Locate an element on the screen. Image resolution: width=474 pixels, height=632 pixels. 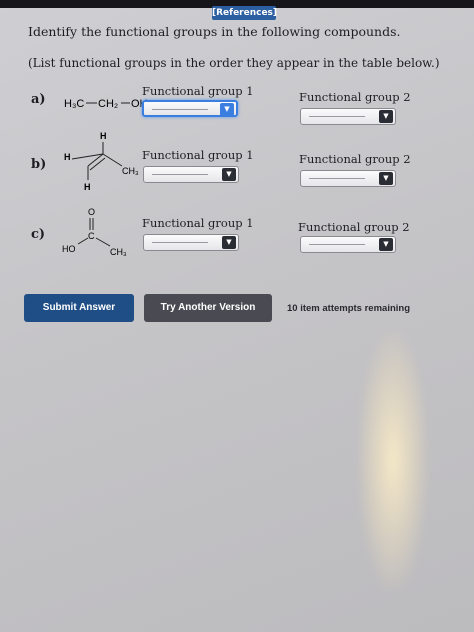
molecule-c-ho: HO is located at coordinates (69, 249).